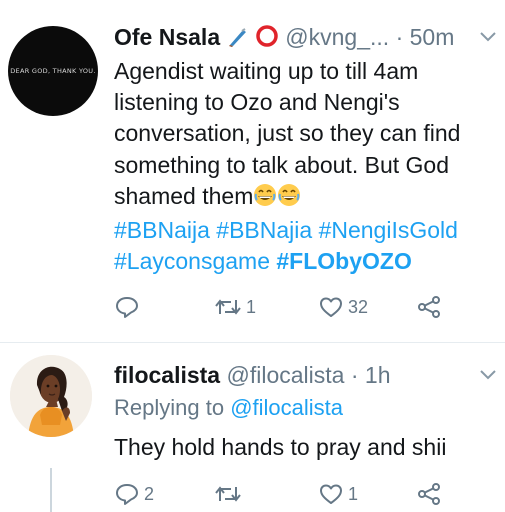 The image size is (505, 512). Describe the element at coordinates (353, 493) in the screenshot. I see `like-count: 1` at that location.